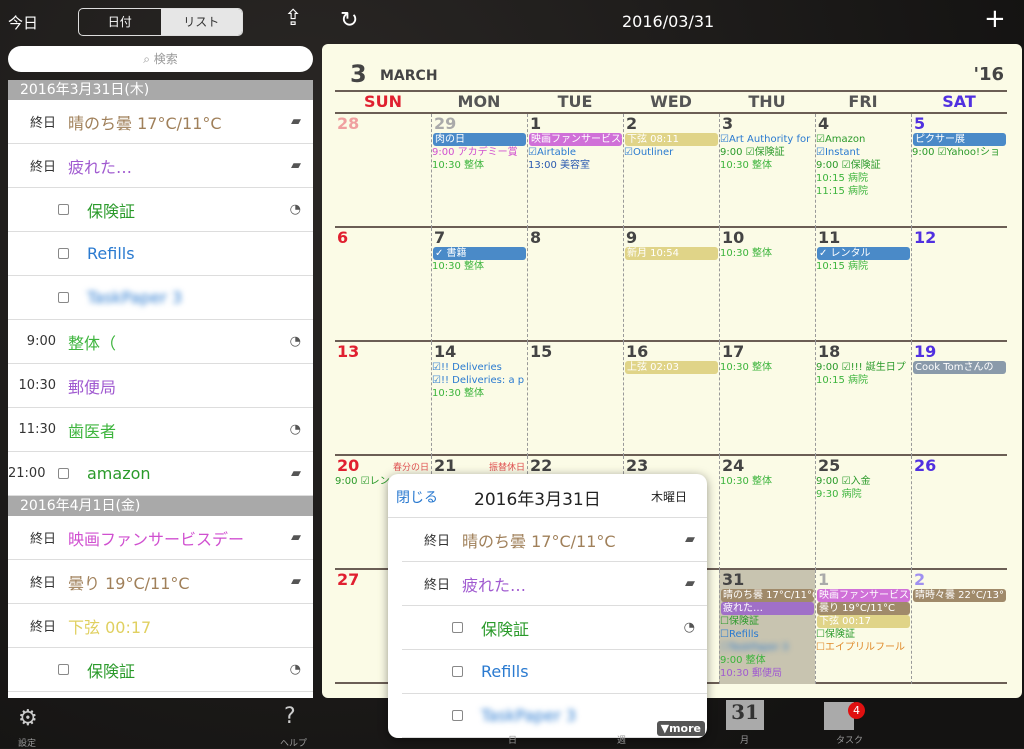  I want to click on help-icon: ?, so click(290, 716).